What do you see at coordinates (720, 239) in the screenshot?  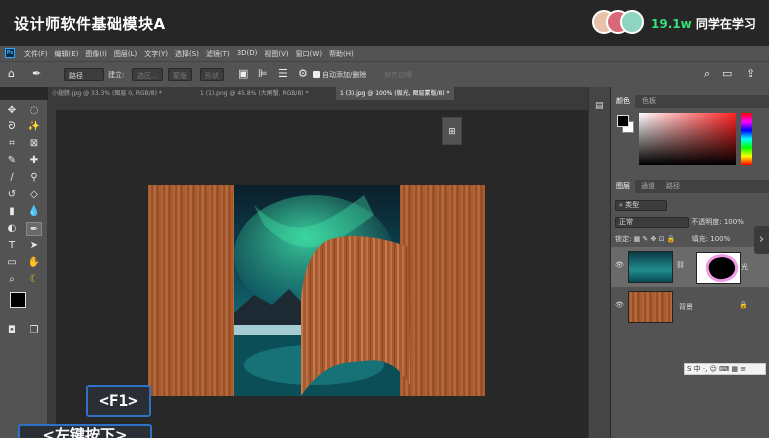 I see `fill-value: 100%` at bounding box center [720, 239].